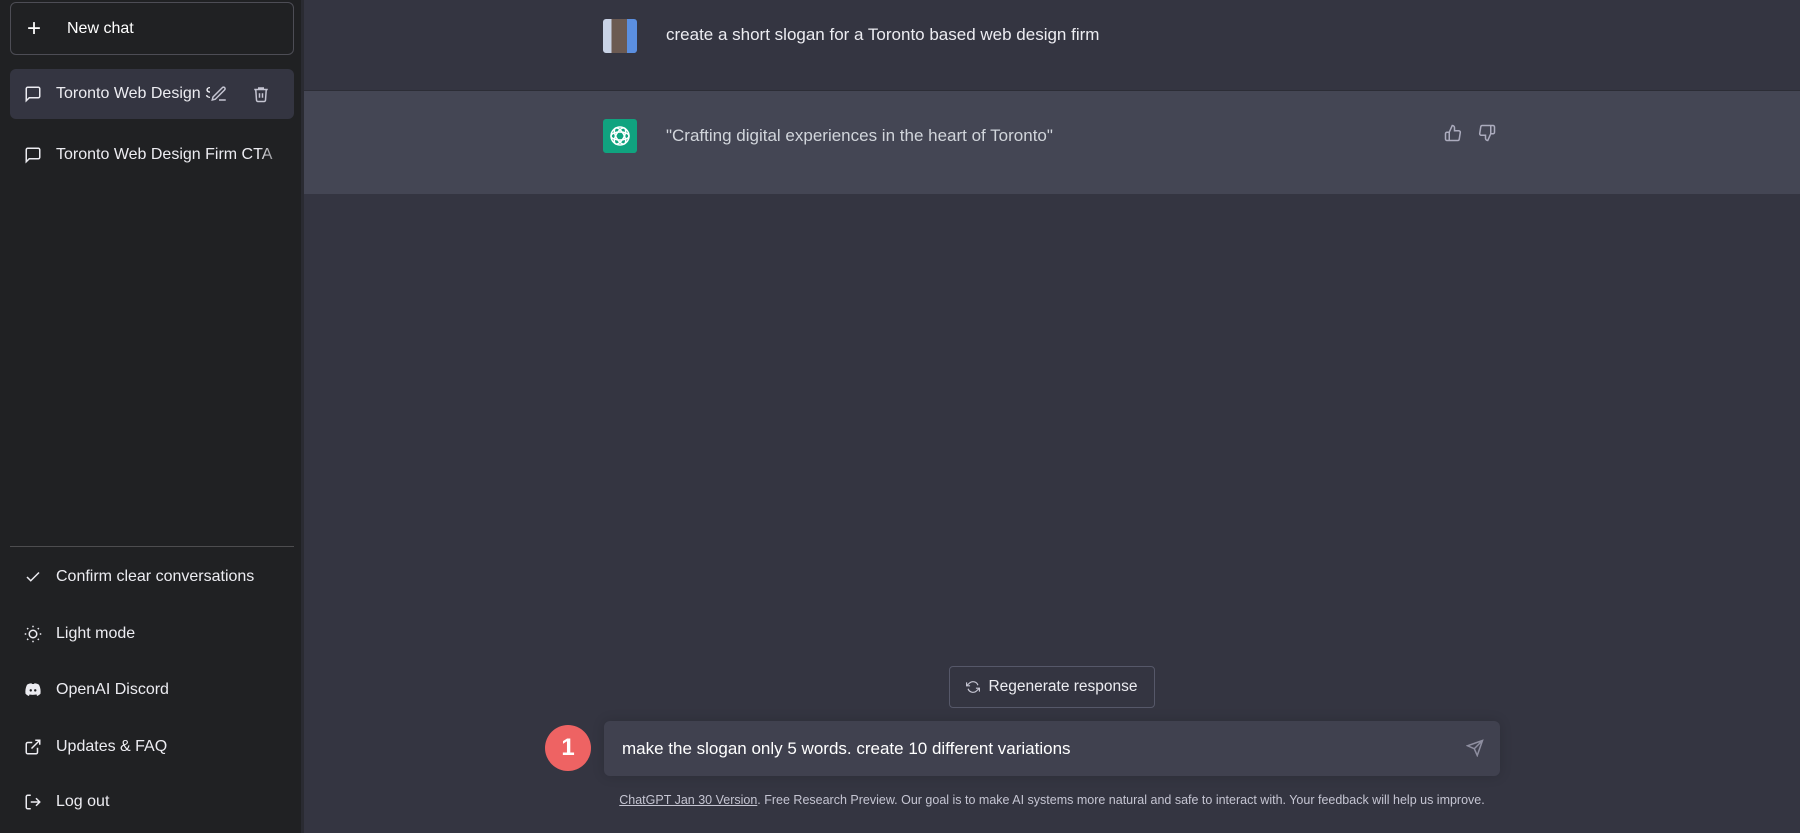 Image resolution: width=1800 pixels, height=833 pixels. Describe the element at coordinates (620, 136) in the screenshot. I see `chatgpt-logo-icon` at that location.